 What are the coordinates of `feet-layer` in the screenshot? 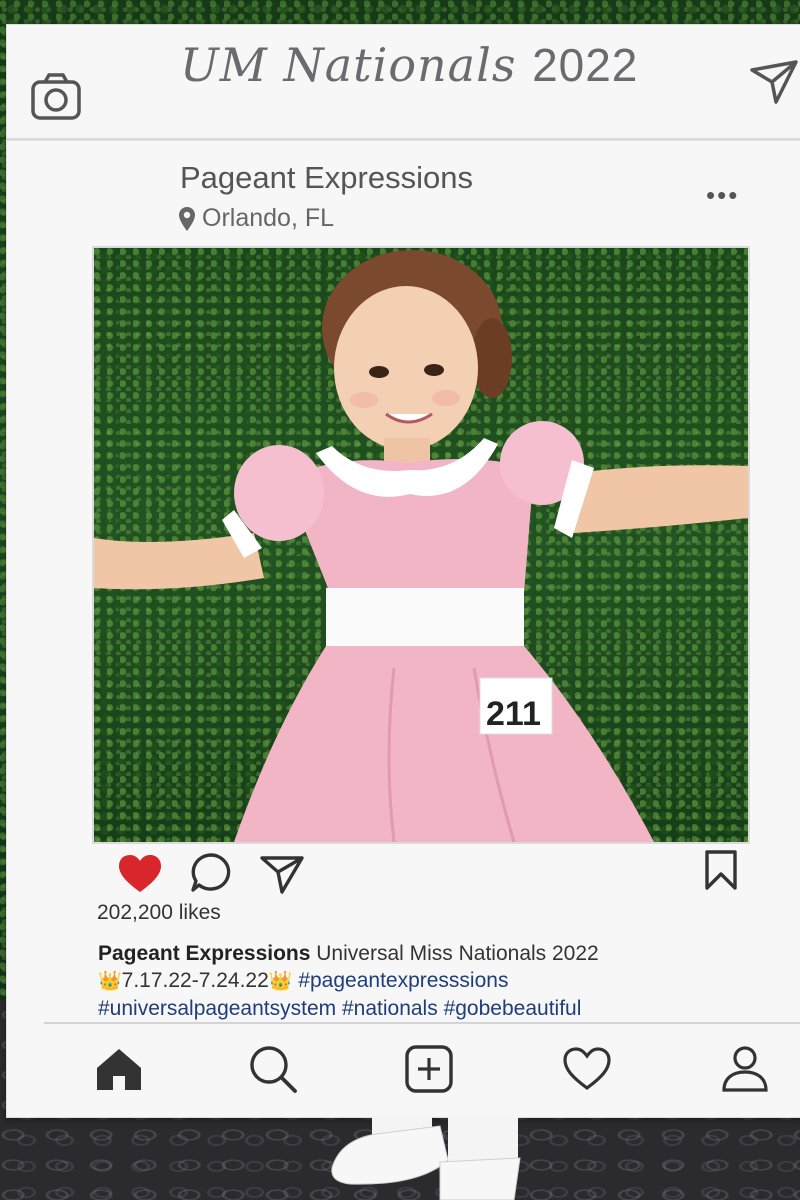 It's located at (426, 1158).